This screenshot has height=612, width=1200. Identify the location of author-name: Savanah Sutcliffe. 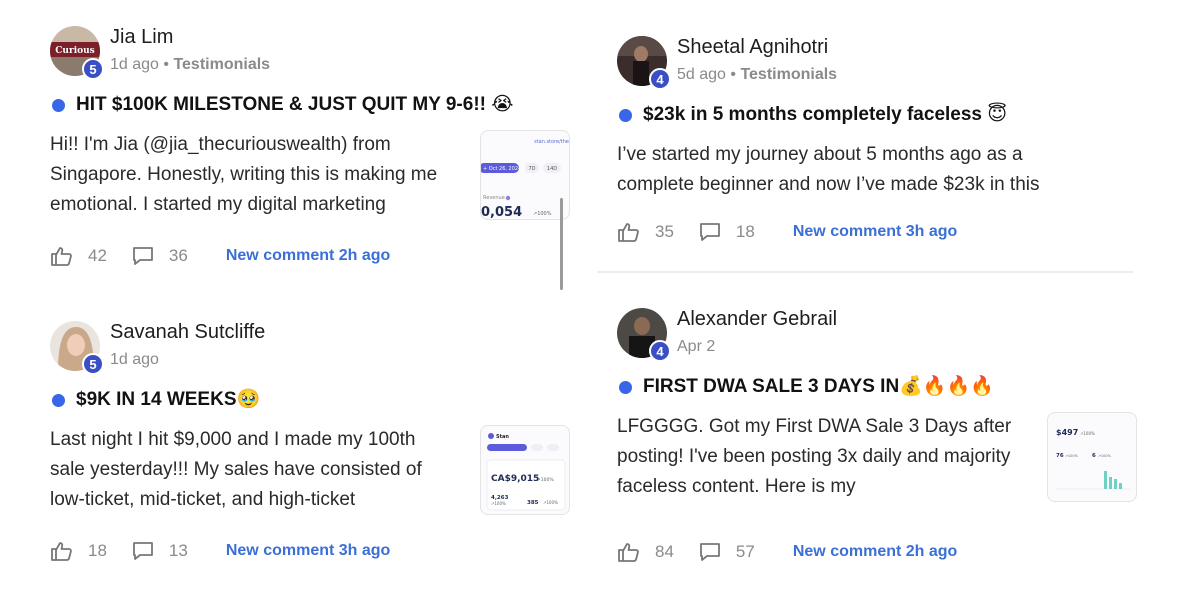
(187, 332).